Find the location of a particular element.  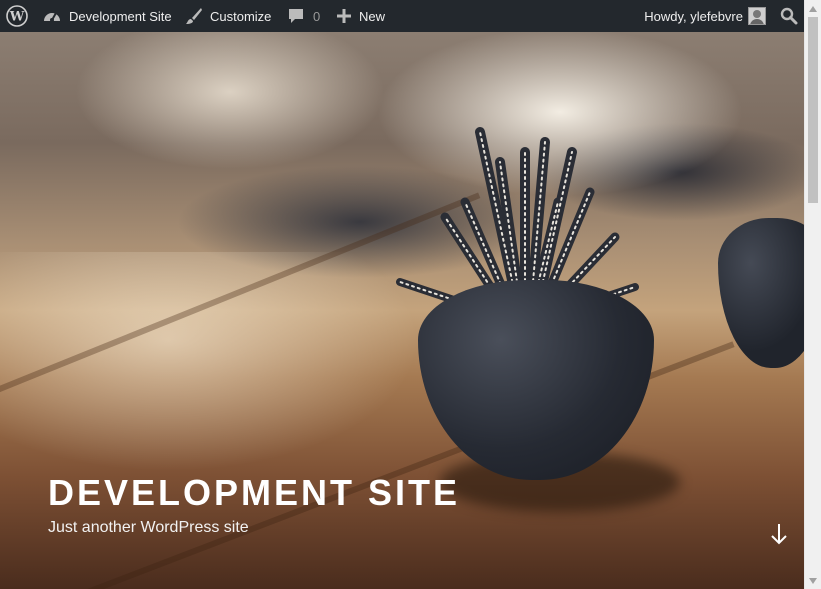

comment-bubble-icon is located at coordinates (296, 16).